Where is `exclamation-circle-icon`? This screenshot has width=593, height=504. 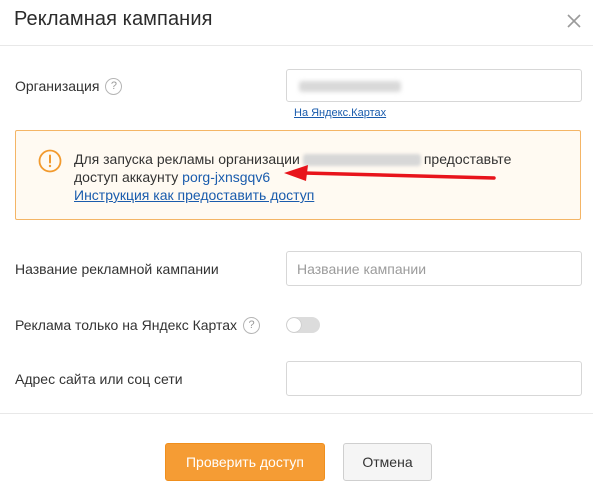
exclamation-circle-icon is located at coordinates (50, 161).